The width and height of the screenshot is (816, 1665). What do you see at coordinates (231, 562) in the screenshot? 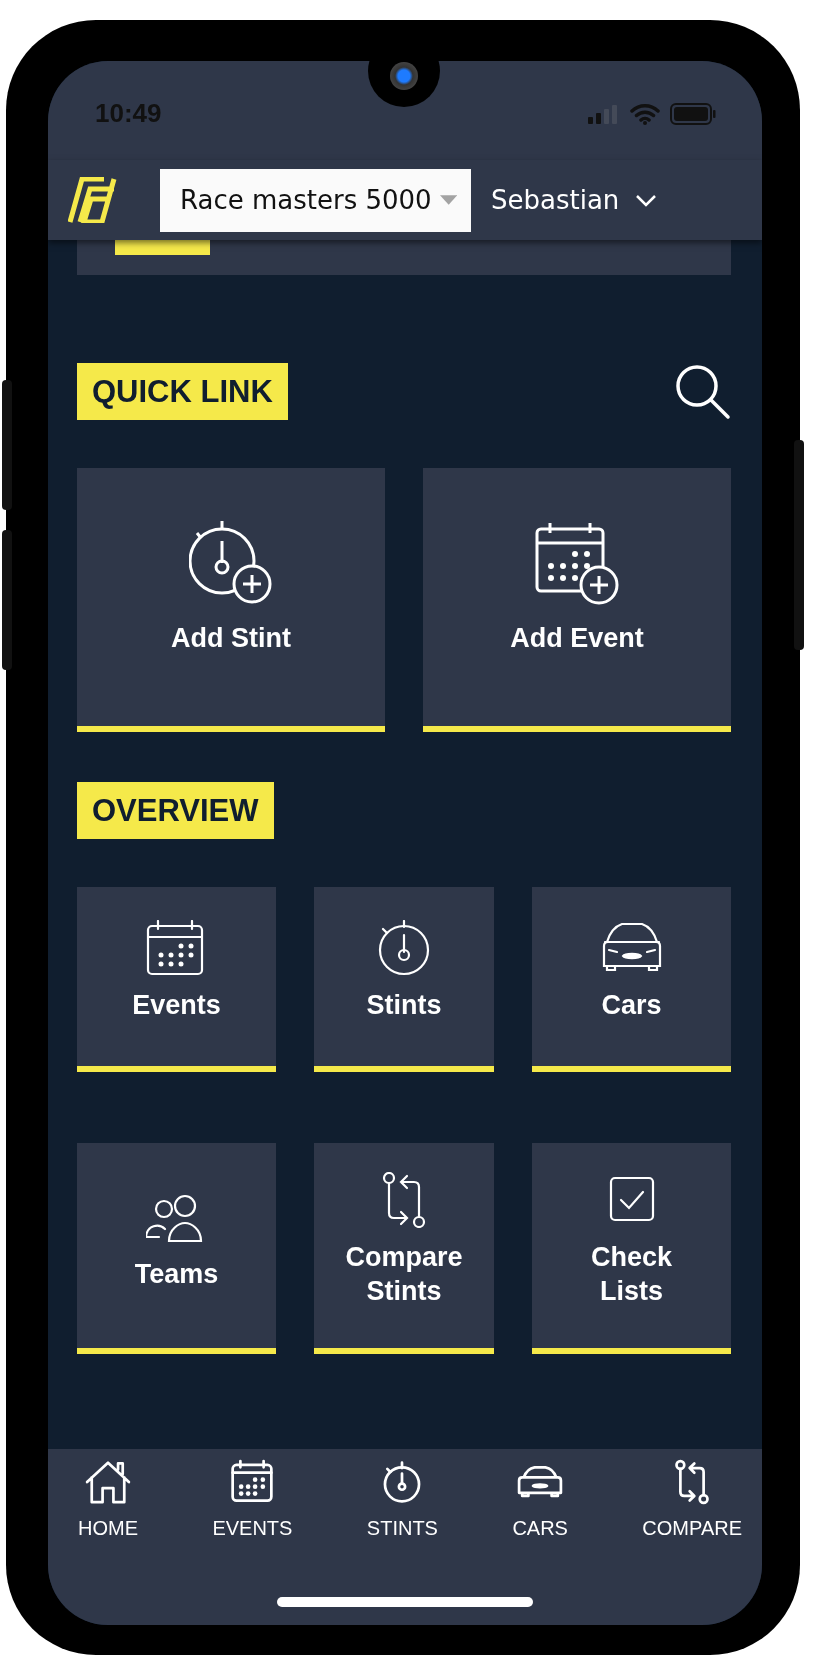
I see `stopwatch-plus-icon` at bounding box center [231, 562].